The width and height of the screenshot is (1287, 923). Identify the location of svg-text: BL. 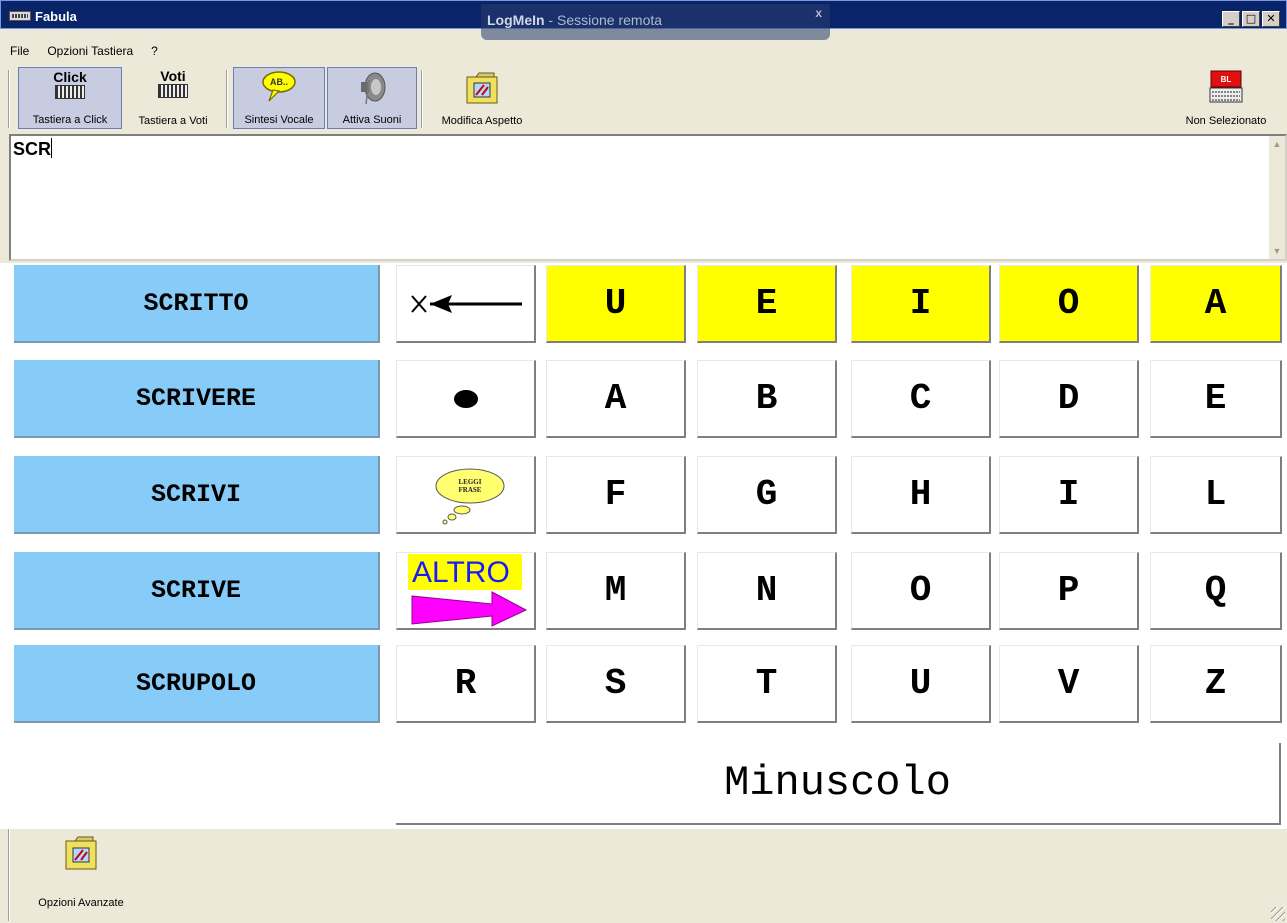
(1226, 79).